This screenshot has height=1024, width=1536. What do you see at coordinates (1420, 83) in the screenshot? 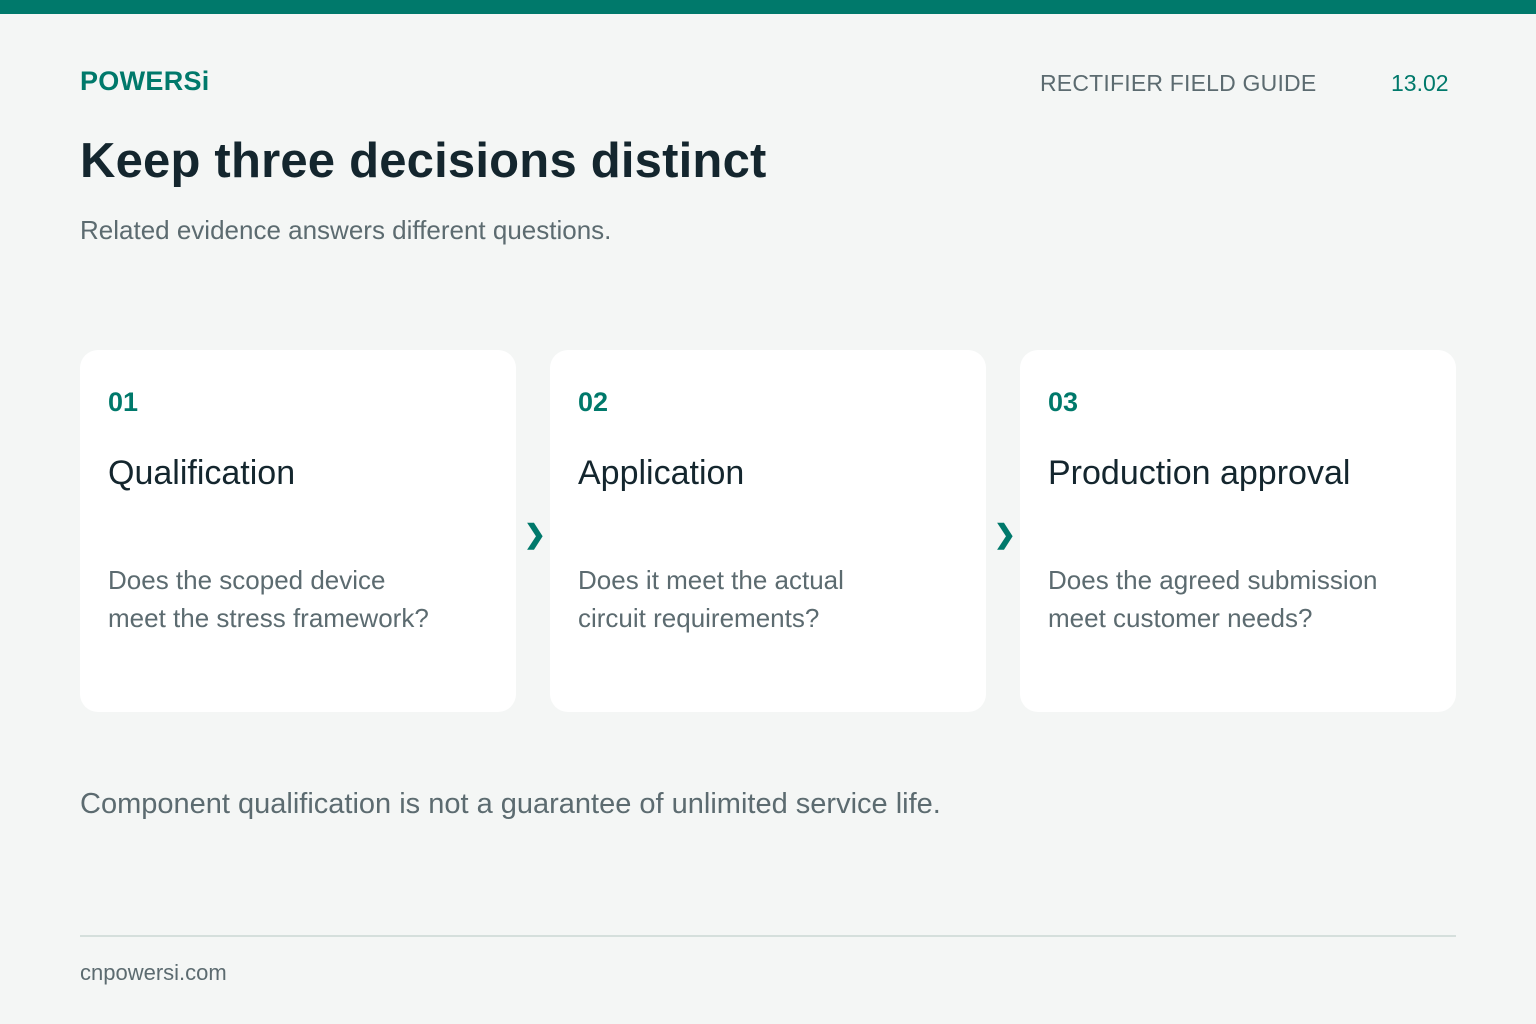
I see `page-number: 13.02` at bounding box center [1420, 83].